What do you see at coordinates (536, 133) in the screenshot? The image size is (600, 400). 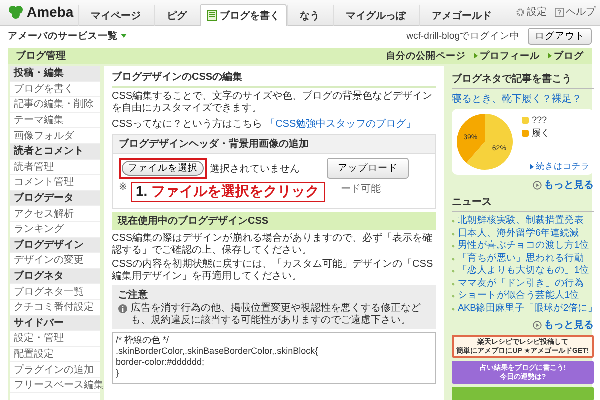 I see `legend-item: 履く` at bounding box center [536, 133].